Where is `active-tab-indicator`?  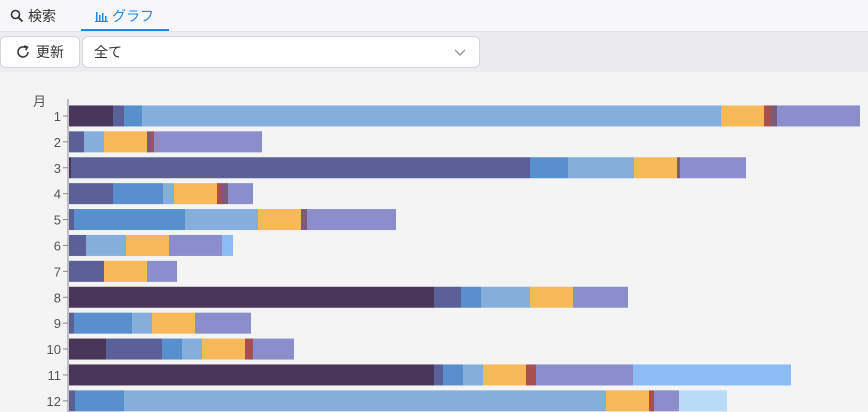
active-tab-indicator is located at coordinates (125, 30).